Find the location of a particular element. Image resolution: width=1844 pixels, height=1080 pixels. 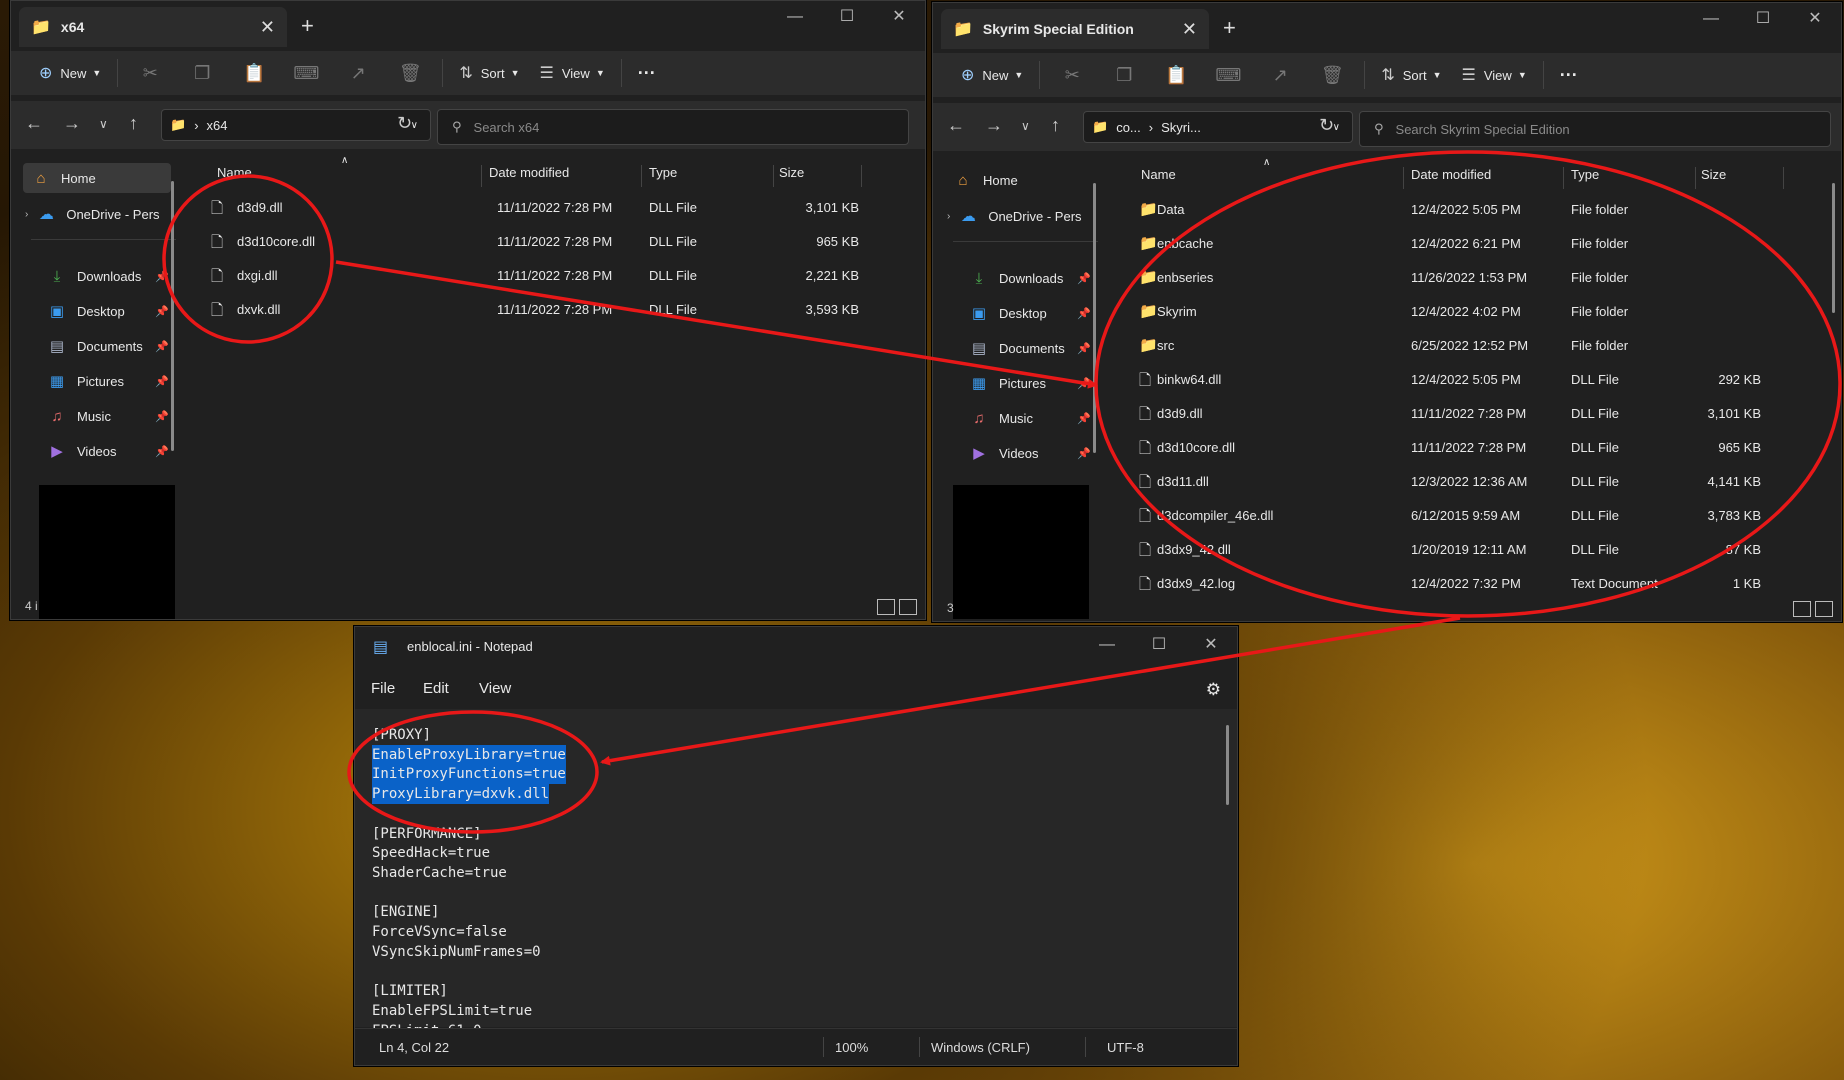

search-input: ⚲ Search Skyrim Special Edition is located at coordinates (1595, 129).